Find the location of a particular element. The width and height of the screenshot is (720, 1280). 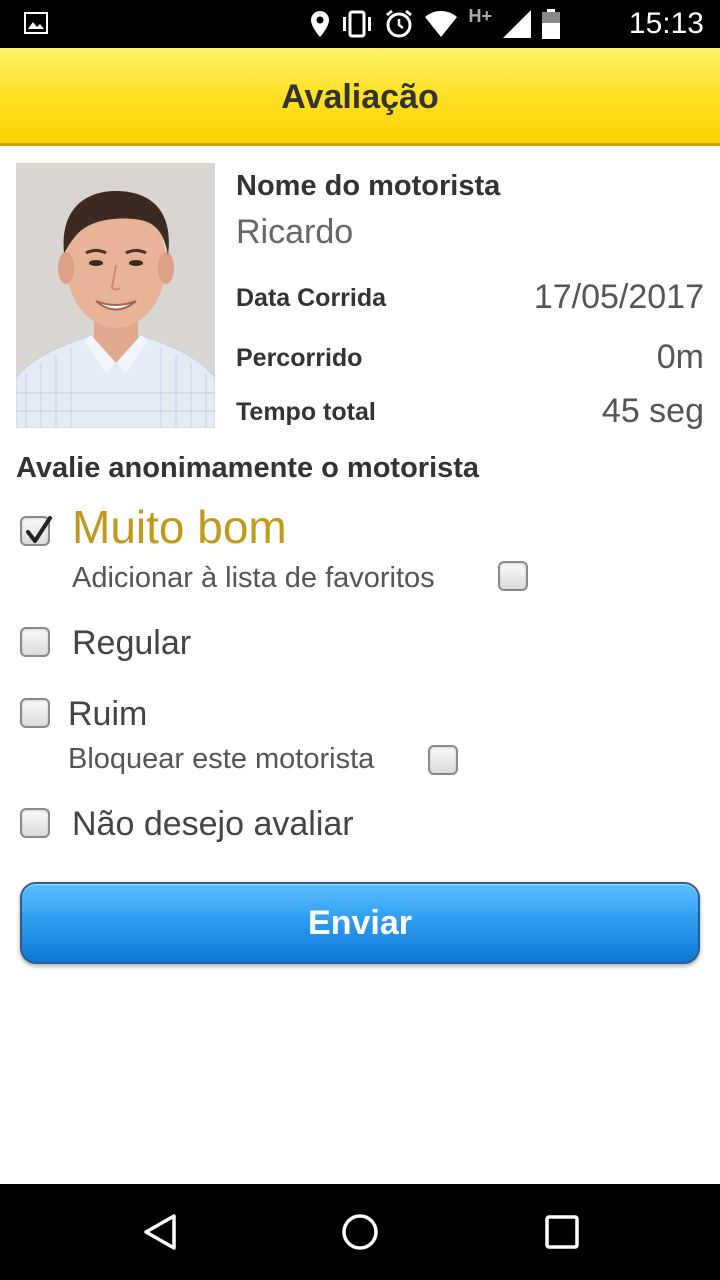

option-regular-label: Regular is located at coordinates (131, 643).